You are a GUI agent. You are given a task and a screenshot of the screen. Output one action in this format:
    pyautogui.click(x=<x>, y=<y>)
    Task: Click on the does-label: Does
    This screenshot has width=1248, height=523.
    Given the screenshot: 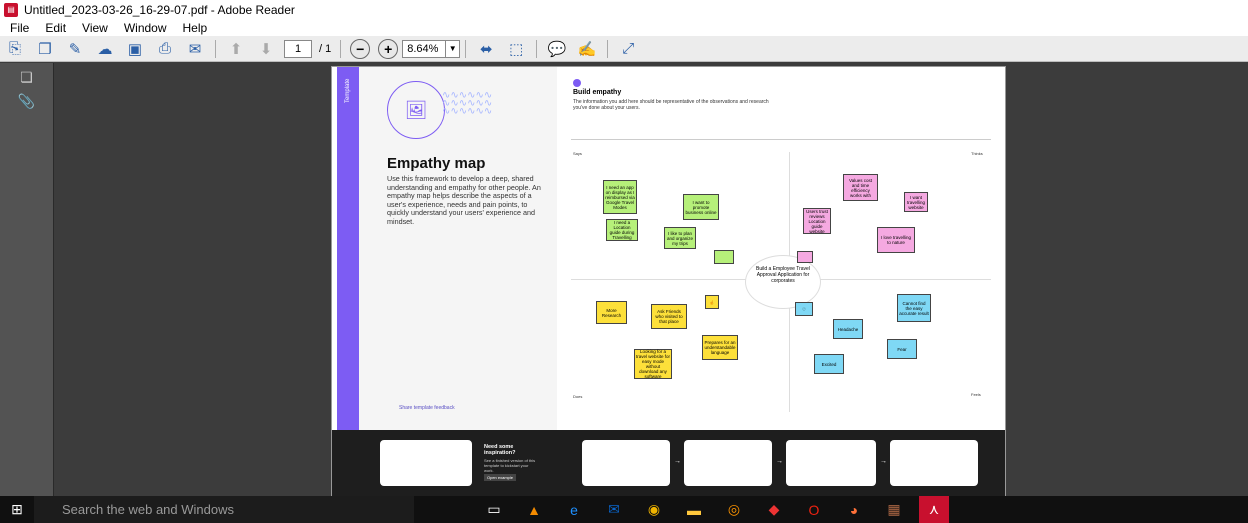 What is the action you would take?
    pyautogui.click(x=578, y=396)
    